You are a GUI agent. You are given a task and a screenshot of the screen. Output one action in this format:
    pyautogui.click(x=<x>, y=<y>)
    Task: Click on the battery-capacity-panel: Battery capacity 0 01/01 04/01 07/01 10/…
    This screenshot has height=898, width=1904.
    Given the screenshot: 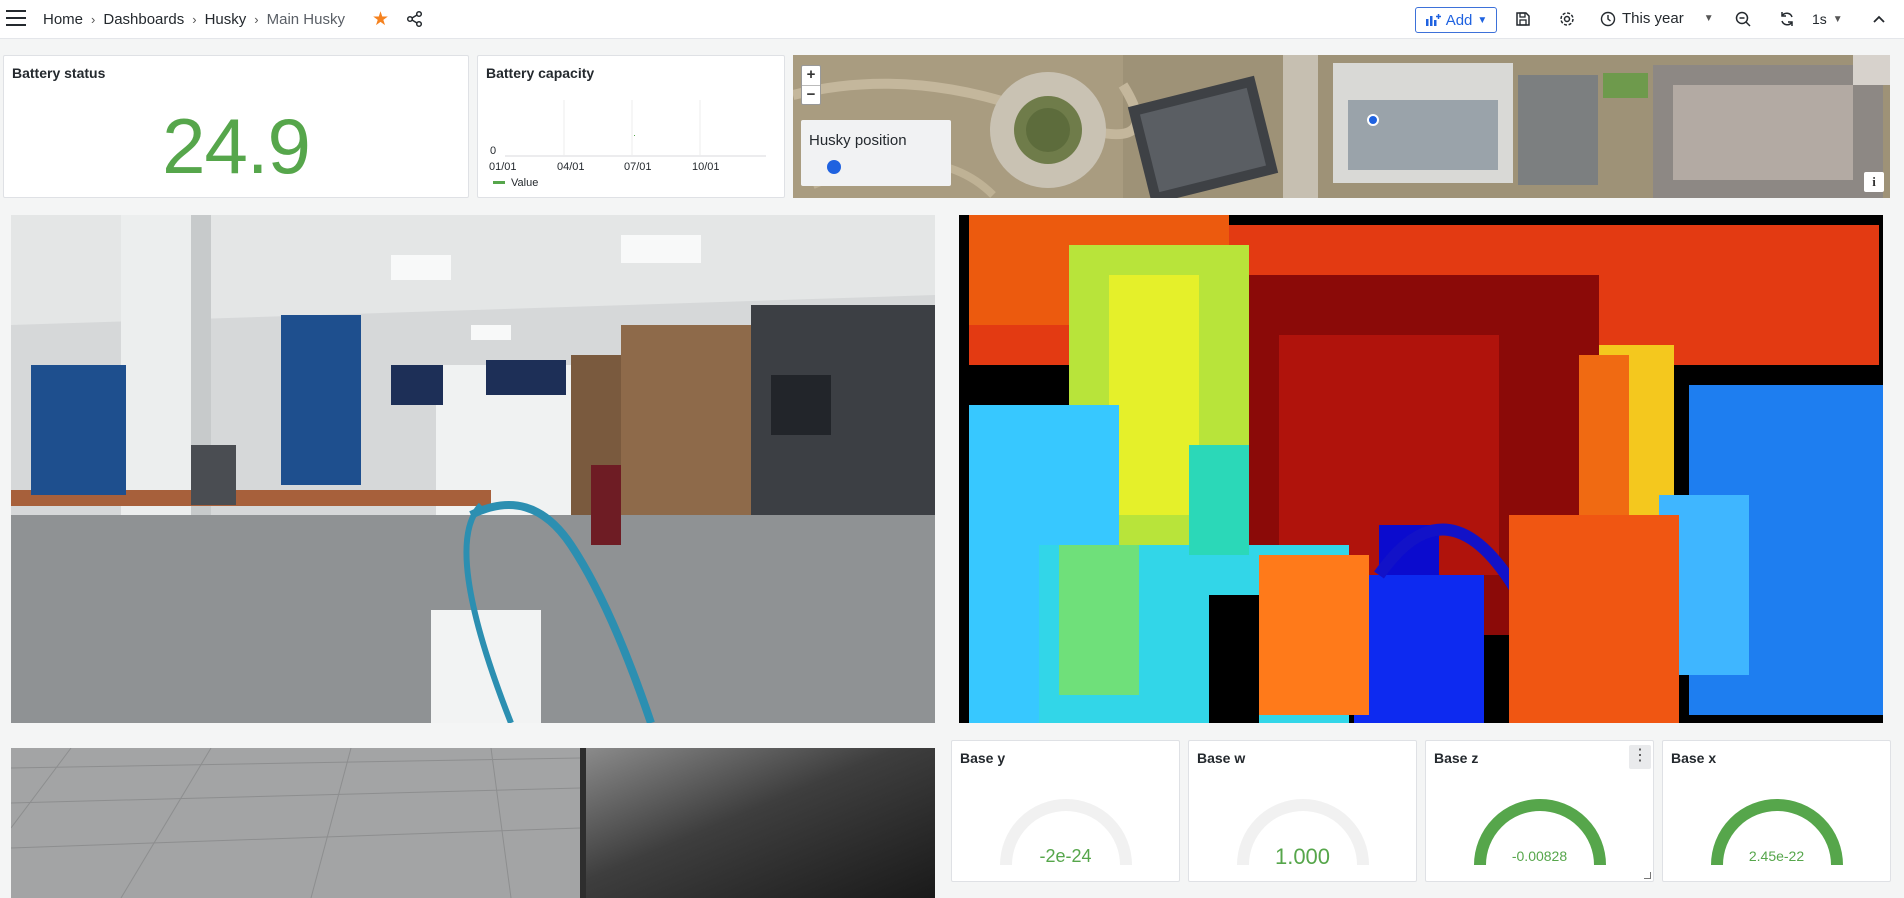 What is the action you would take?
    pyautogui.click(x=631, y=126)
    